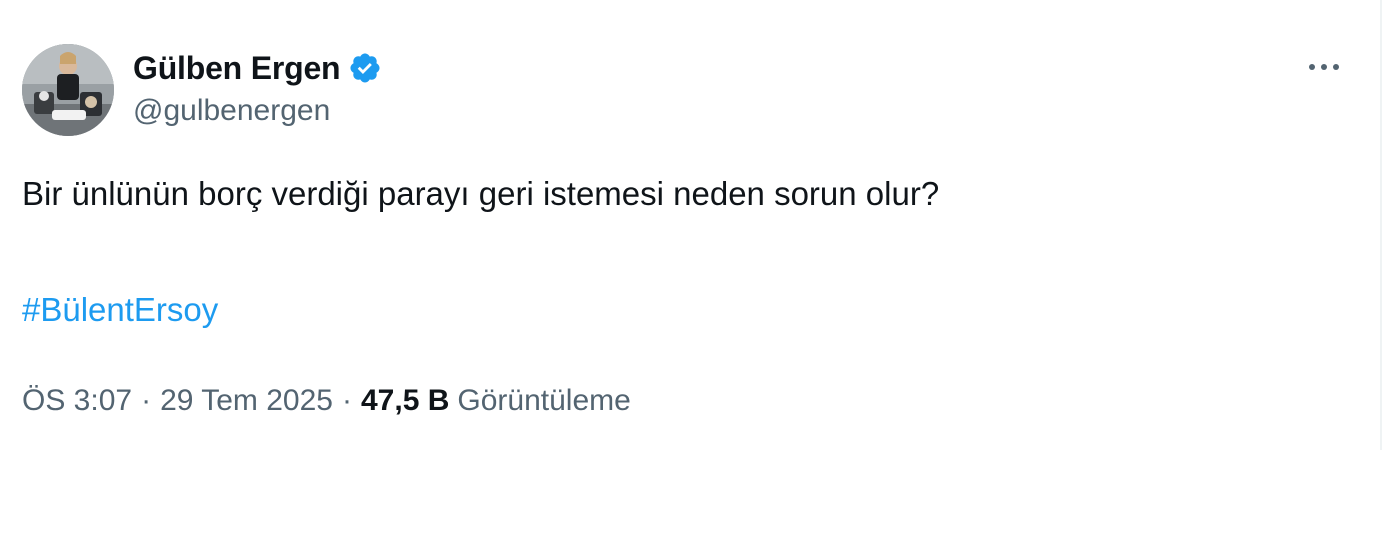 This screenshot has height=555, width=1384. I want to click on avatar, so click(68, 90).